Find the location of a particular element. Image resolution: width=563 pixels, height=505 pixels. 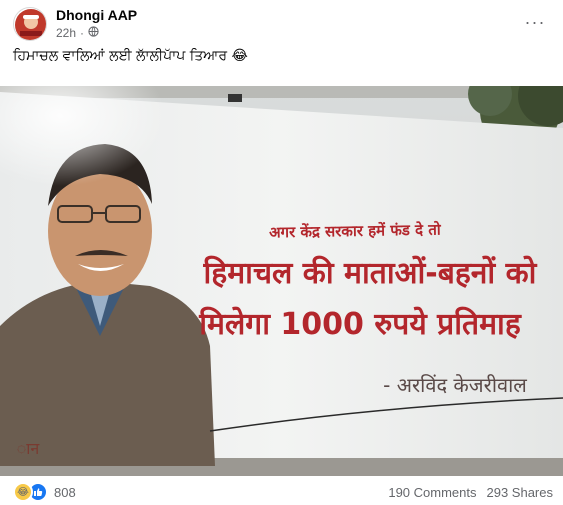

billboard-signature: - अरविंद केजरीवाल is located at coordinates (455, 385).